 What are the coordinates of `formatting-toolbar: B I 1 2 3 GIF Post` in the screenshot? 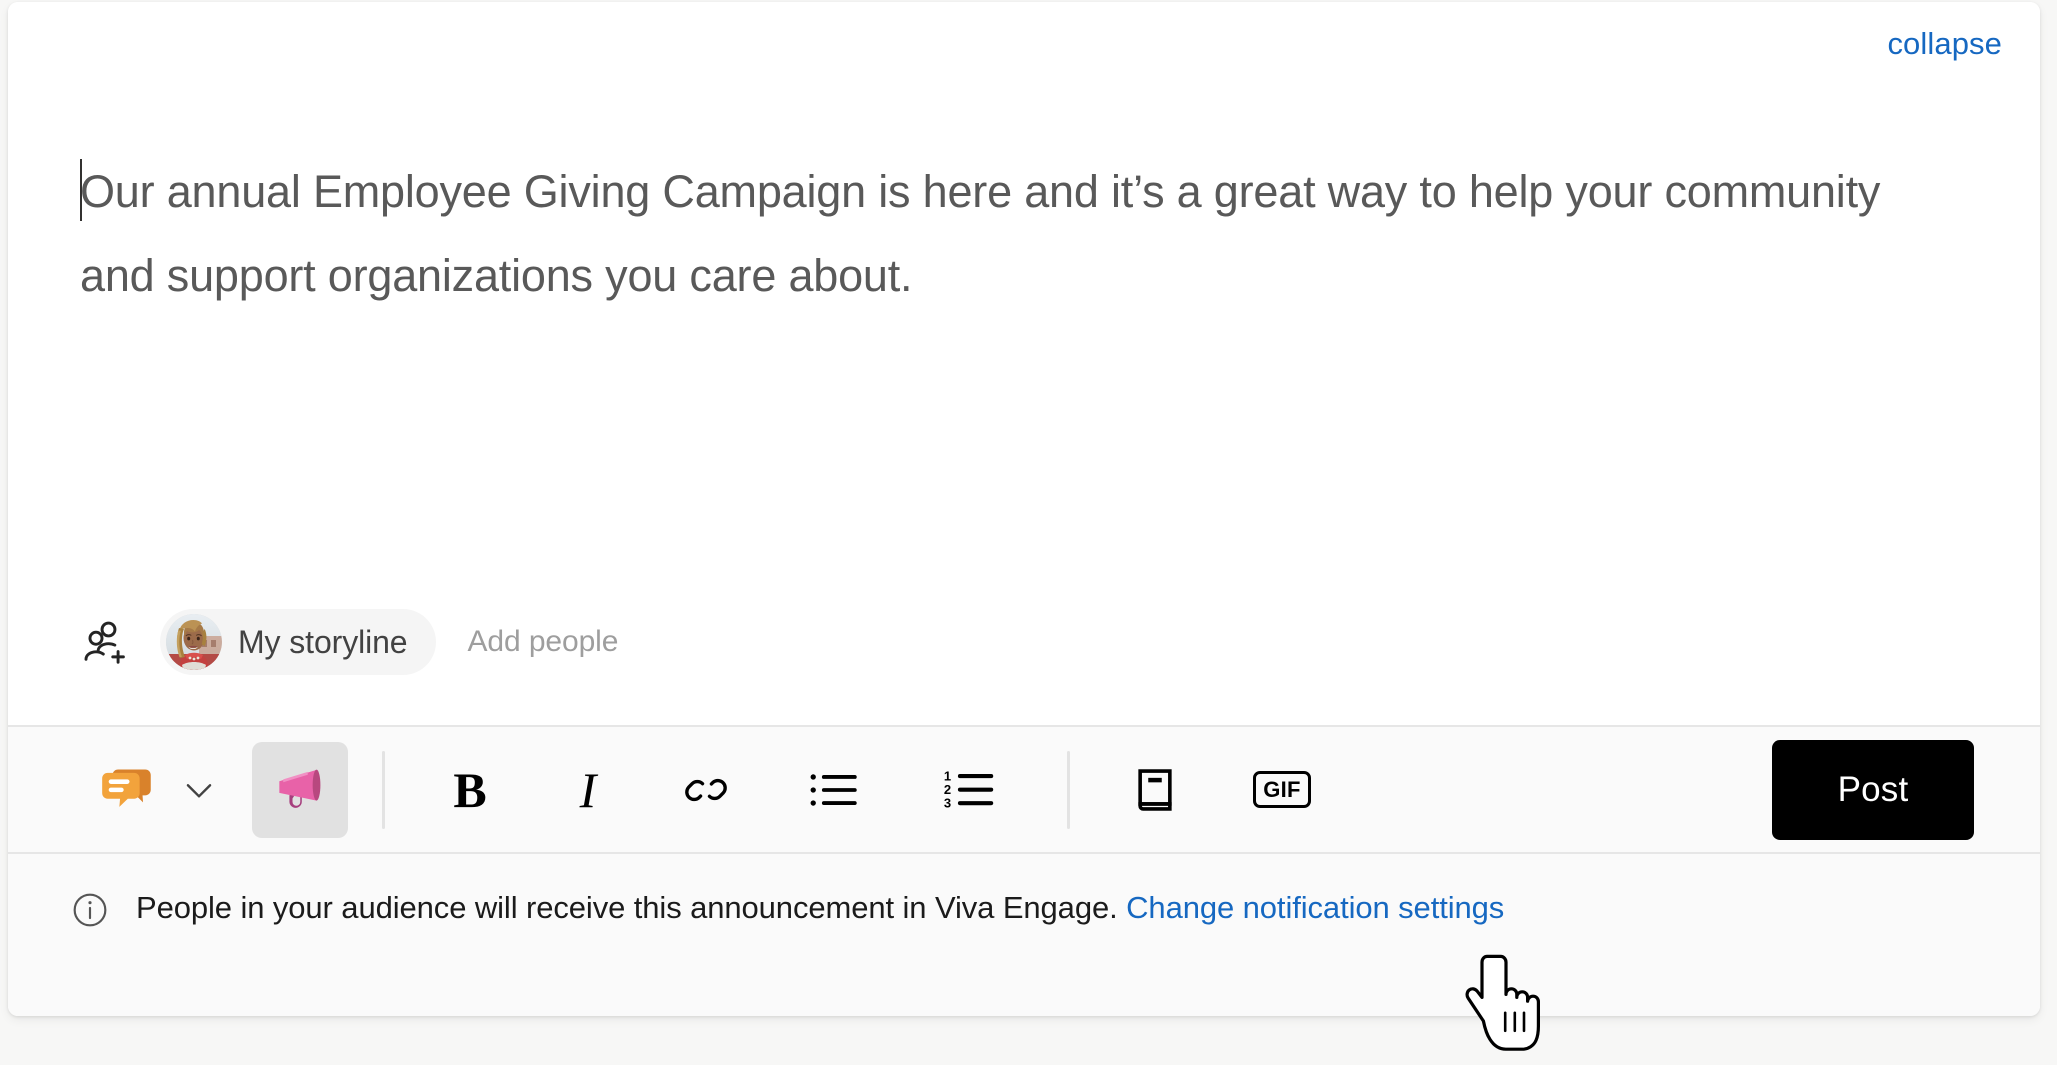 It's located at (1024, 788).